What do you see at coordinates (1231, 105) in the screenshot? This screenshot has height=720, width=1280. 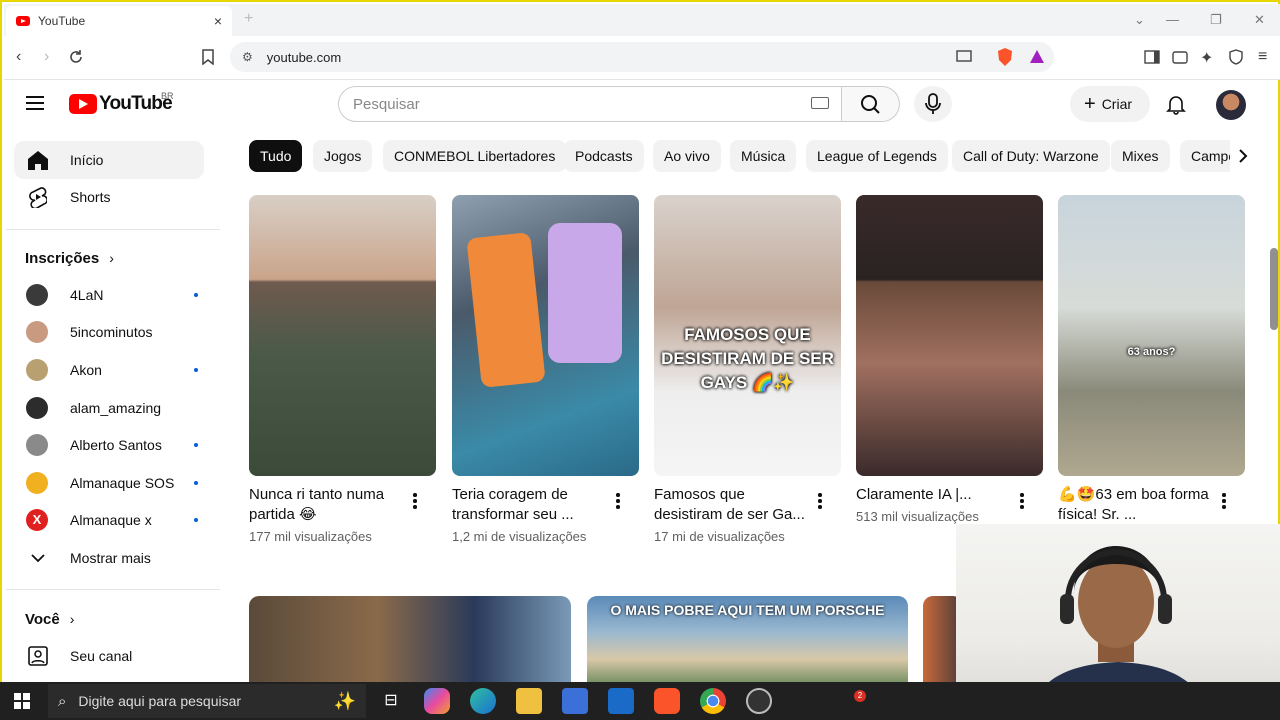 I see `account-avatar` at bounding box center [1231, 105].